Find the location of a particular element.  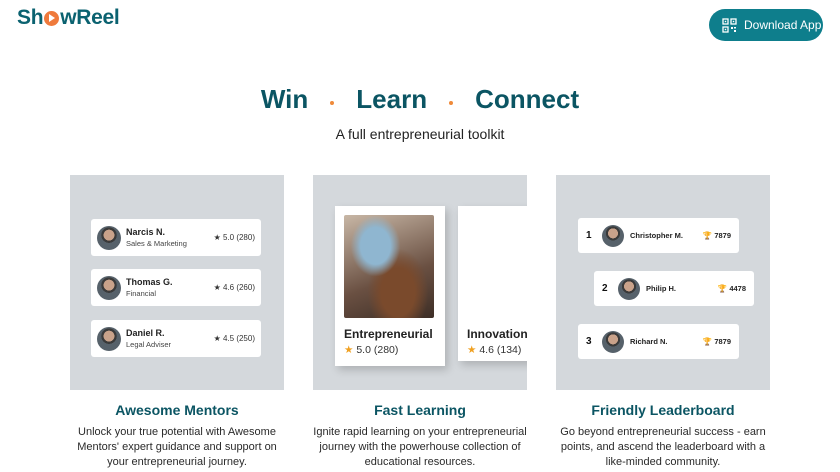

leaderboard-row: 3 Richard N. 🏆 7879 is located at coordinates (658, 341).